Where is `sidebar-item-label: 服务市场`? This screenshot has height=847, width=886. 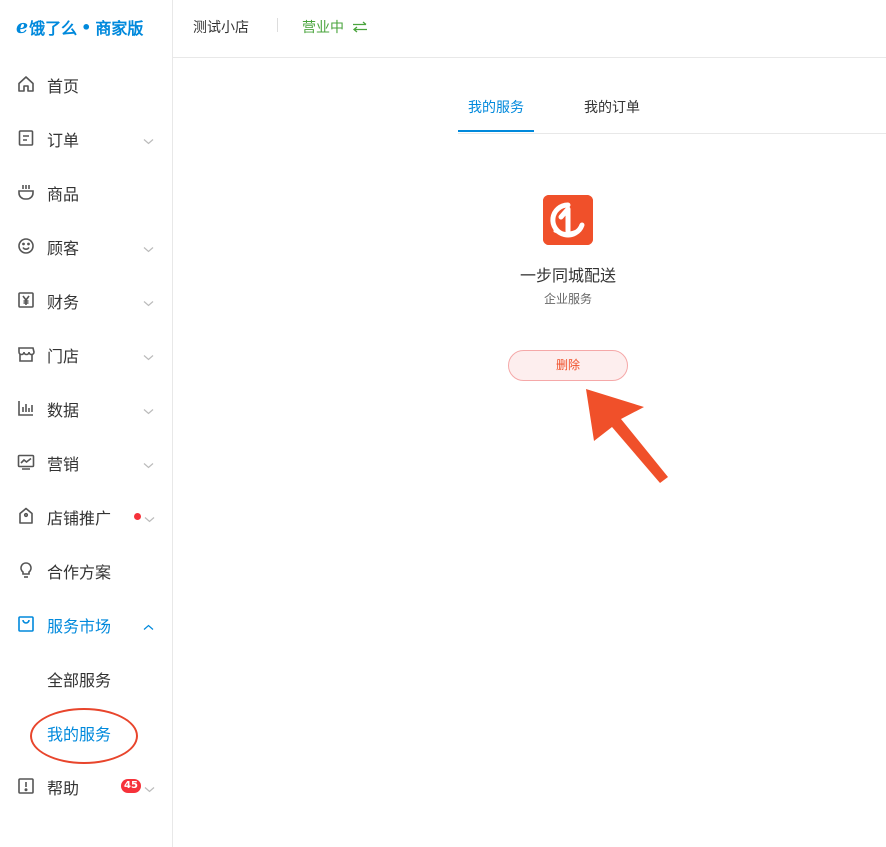 sidebar-item-label: 服务市场 is located at coordinates (79, 626).